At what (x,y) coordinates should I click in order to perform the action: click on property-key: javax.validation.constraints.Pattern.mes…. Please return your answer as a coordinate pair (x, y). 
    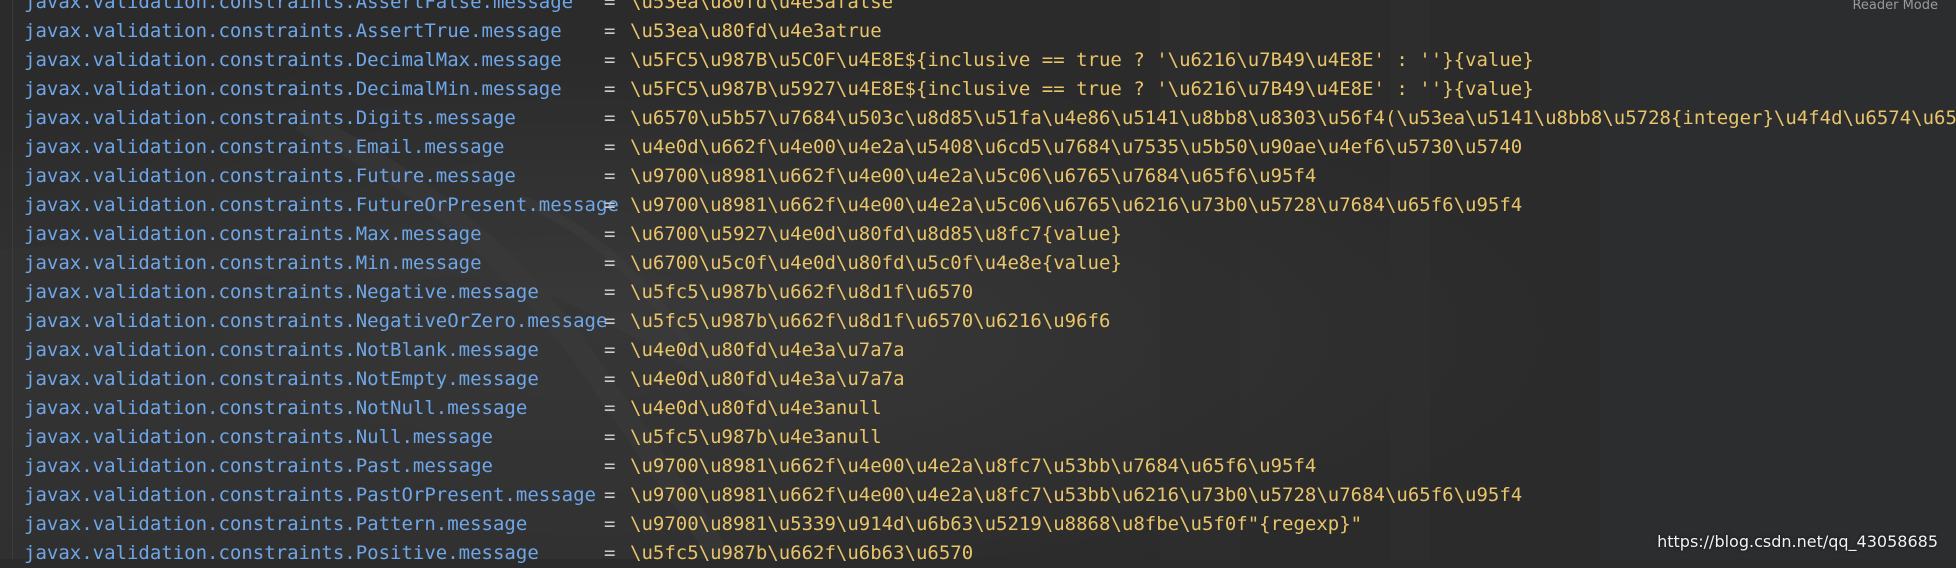
    Looking at the image, I should click on (276, 524).